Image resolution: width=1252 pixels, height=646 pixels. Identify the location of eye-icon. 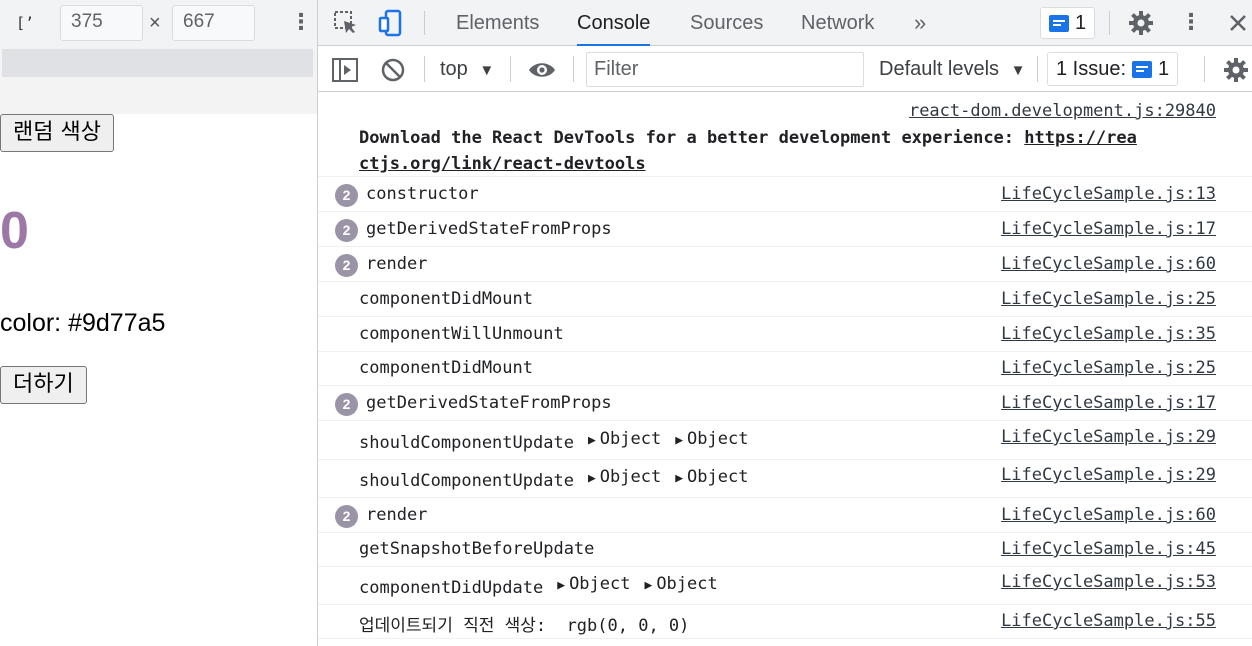
(542, 70).